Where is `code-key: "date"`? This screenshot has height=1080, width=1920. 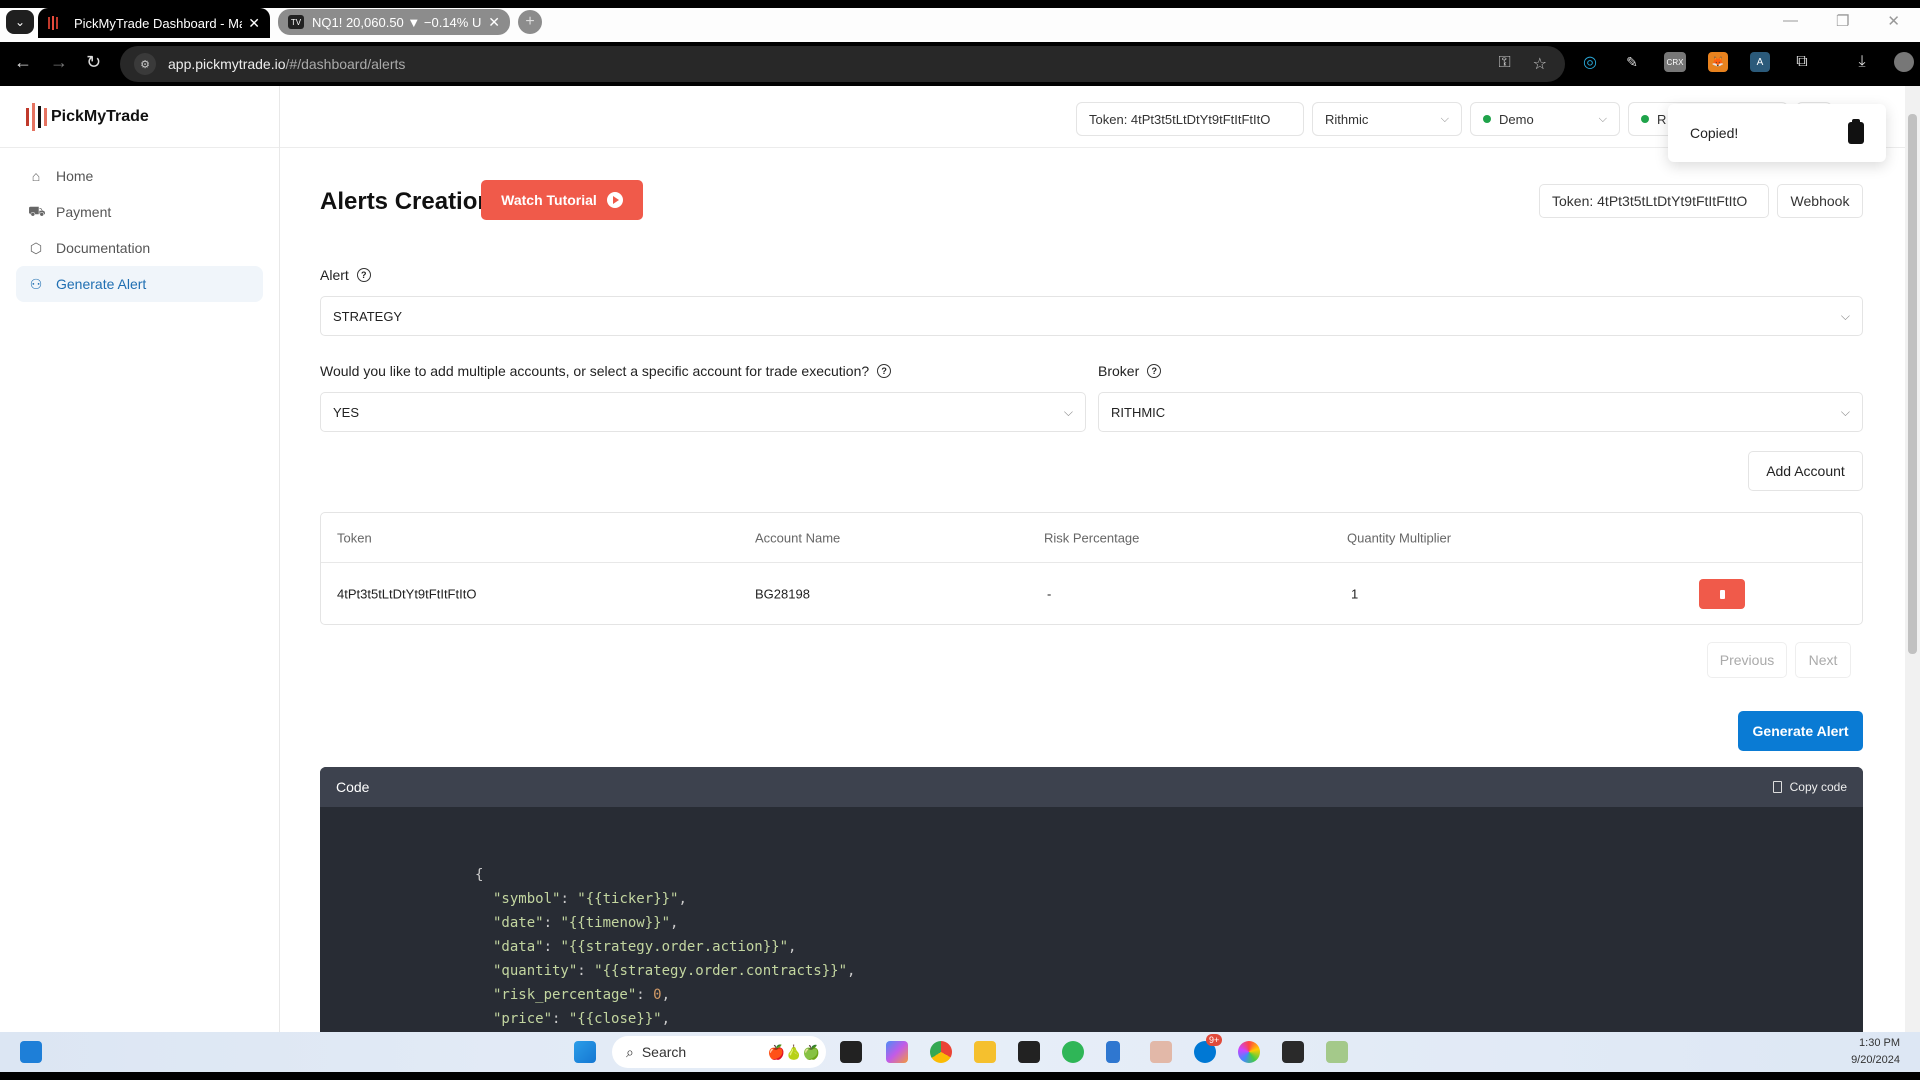
code-key: "date" is located at coordinates (518, 923).